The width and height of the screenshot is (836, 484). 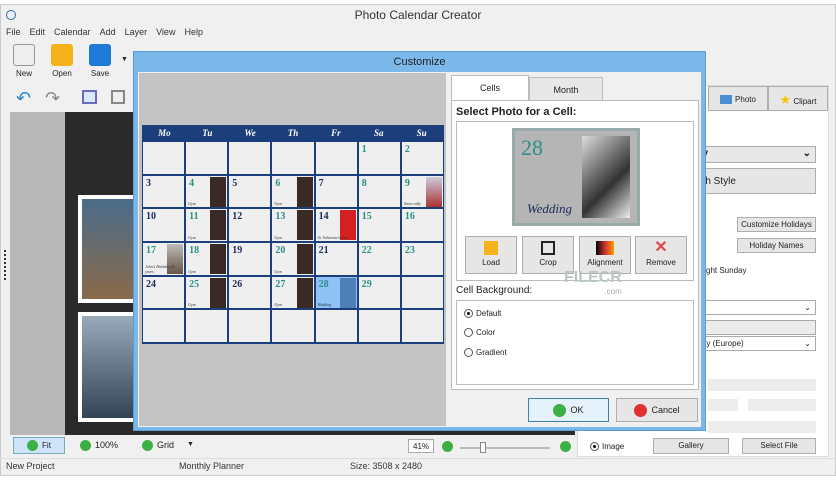 I want to click on day-cell: 11 Gym, so click(x=207, y=225).